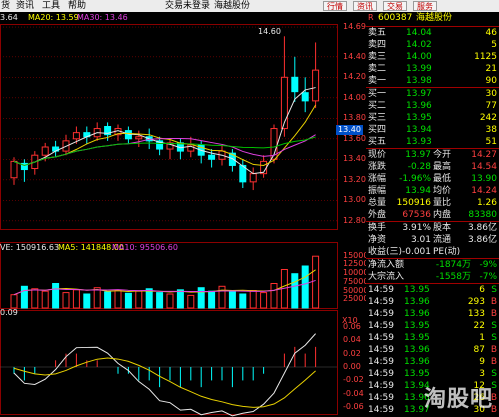 The height and width of the screenshot is (417, 499). Describe the element at coordinates (485, 57) in the screenshot. I see `ask-volume: 1125` at that location.